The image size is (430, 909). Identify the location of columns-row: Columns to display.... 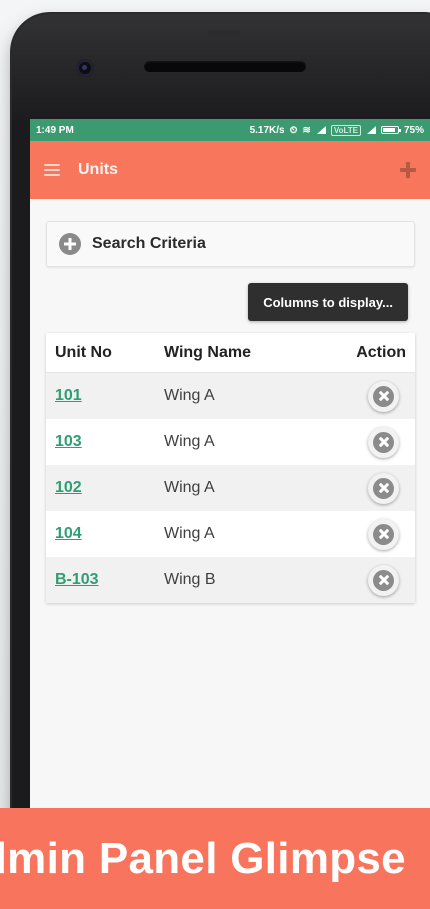
(230, 302).